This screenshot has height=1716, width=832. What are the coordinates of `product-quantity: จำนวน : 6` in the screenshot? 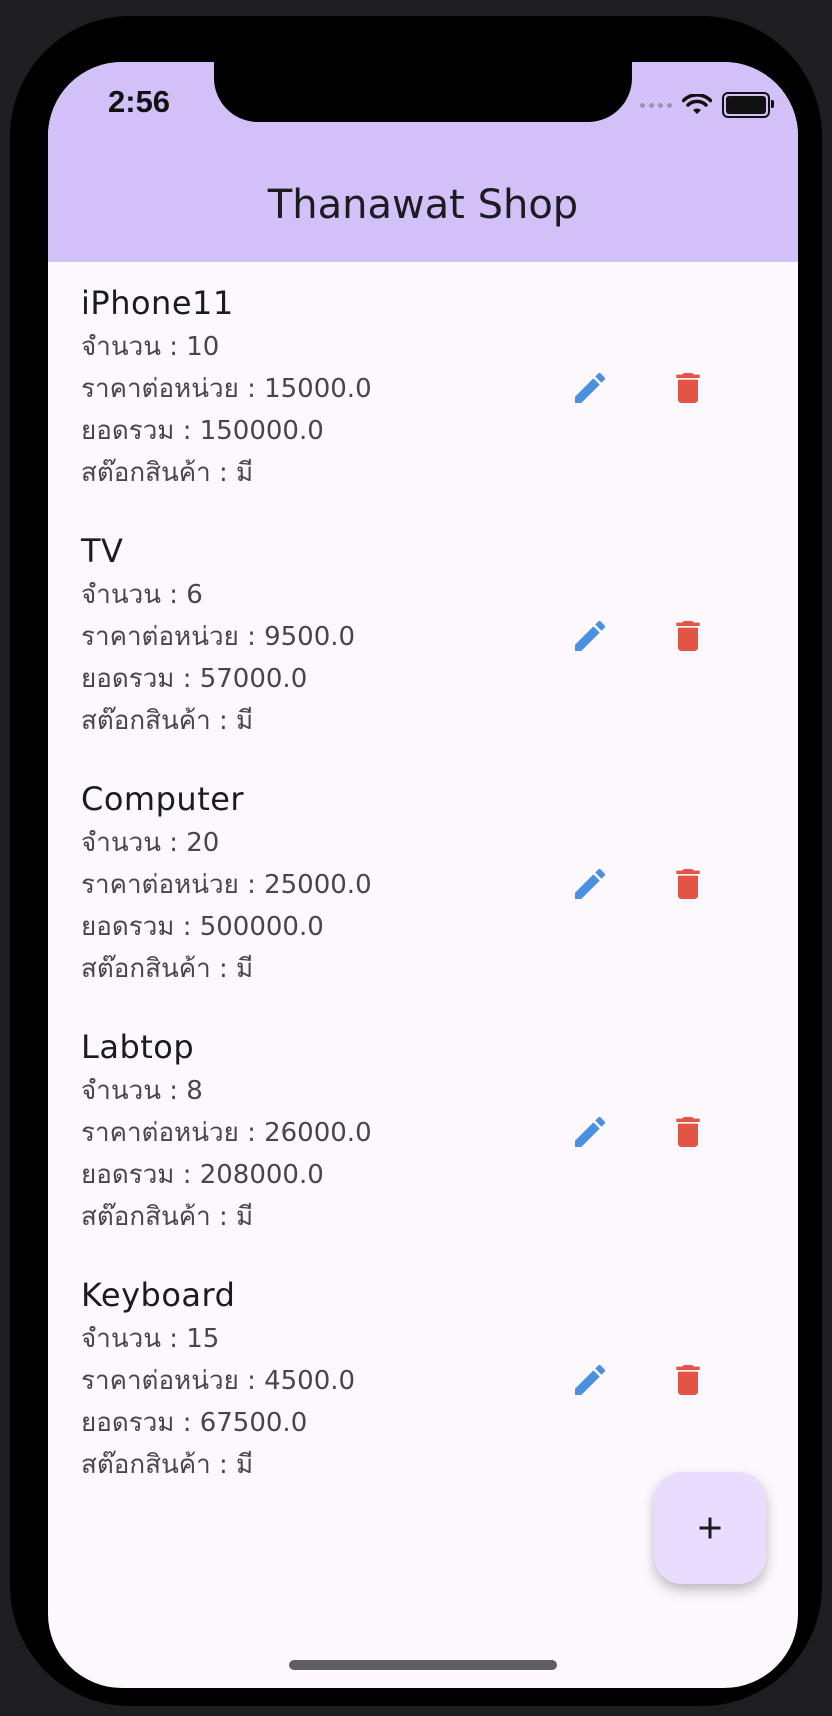 It's located at (142, 595).